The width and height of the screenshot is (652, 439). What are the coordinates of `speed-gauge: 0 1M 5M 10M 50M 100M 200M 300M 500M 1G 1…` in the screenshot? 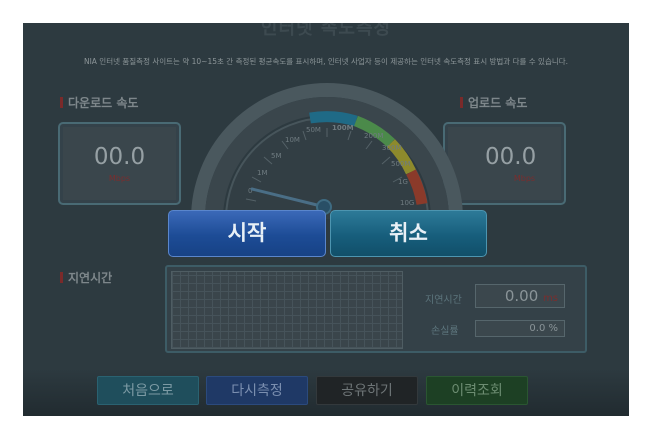 It's located at (327, 151).